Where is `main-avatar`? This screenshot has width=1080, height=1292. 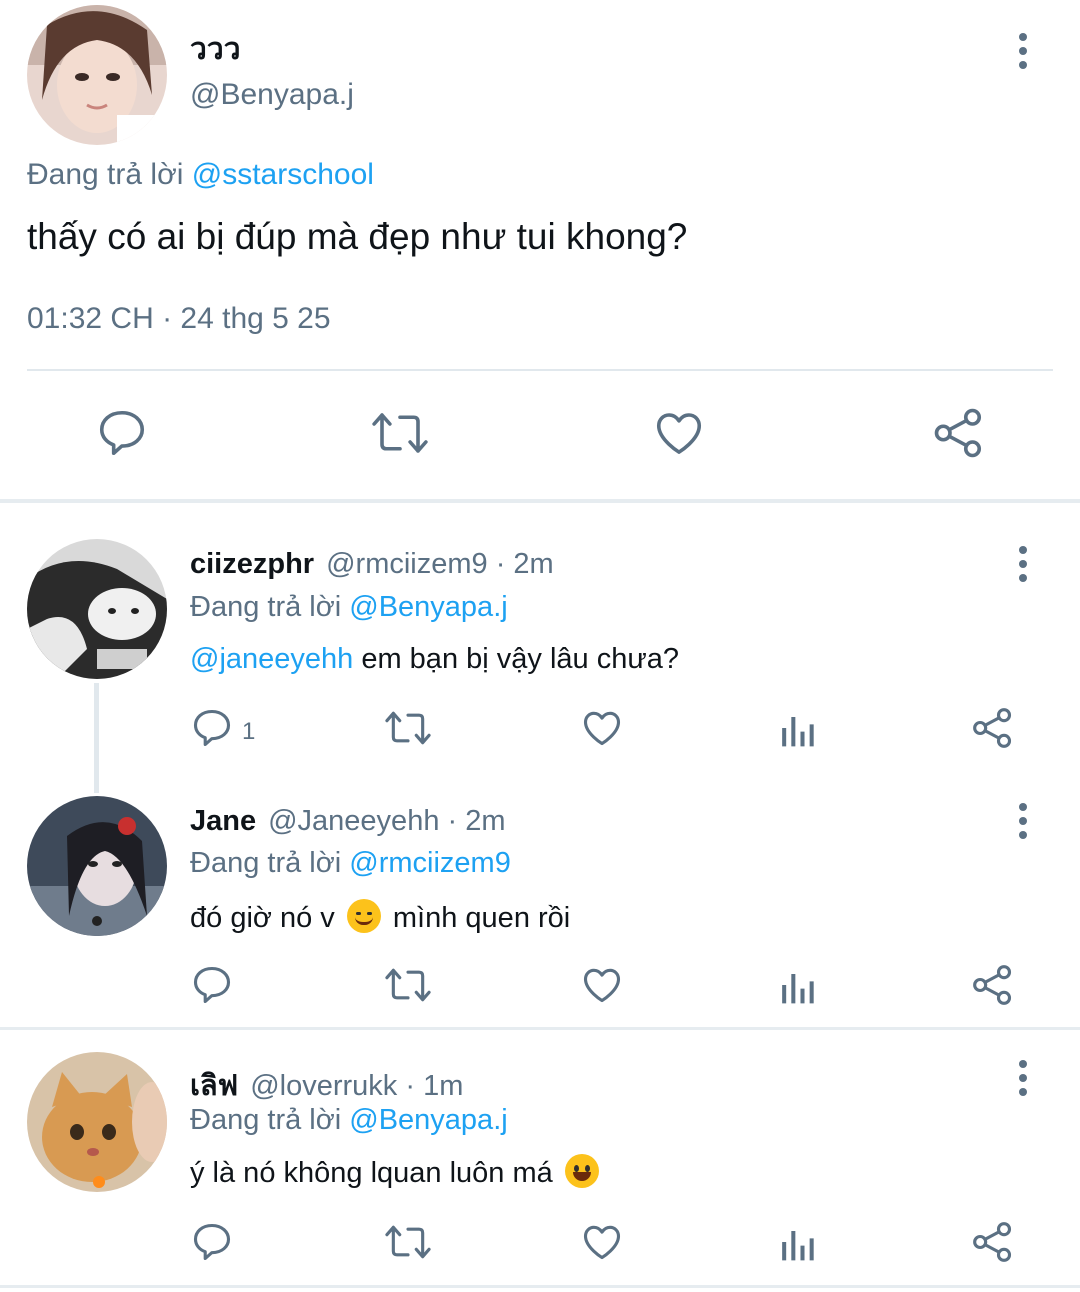
main-avatar is located at coordinates (97, 75).